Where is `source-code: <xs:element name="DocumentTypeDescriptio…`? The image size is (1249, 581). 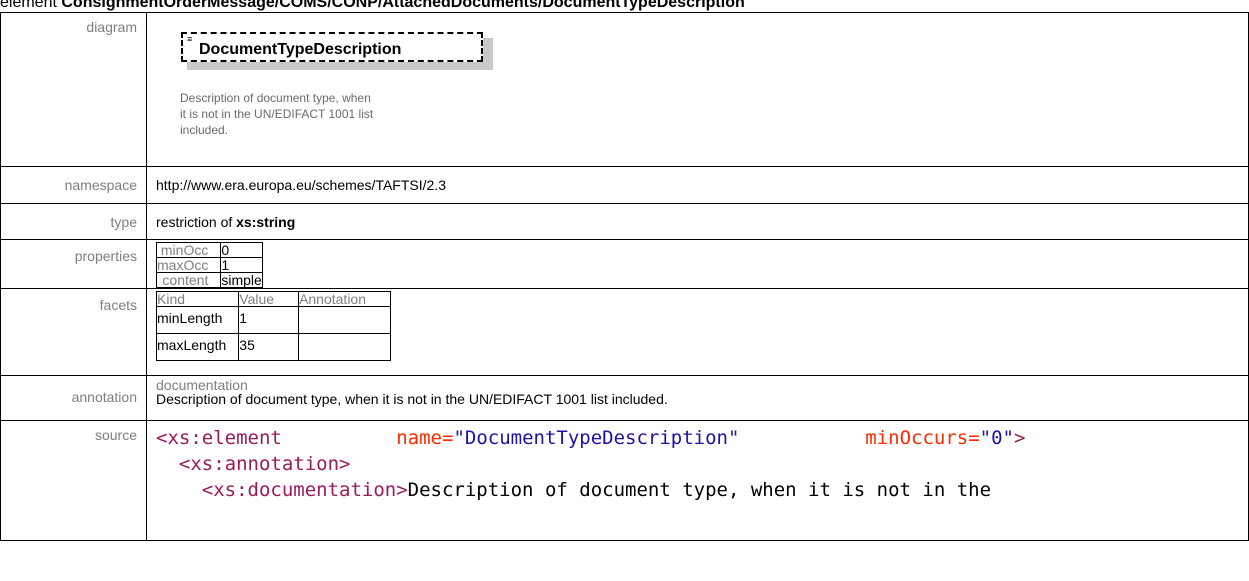 source-code: <xs:element name="DocumentTypeDescriptio… is located at coordinates (702, 464).